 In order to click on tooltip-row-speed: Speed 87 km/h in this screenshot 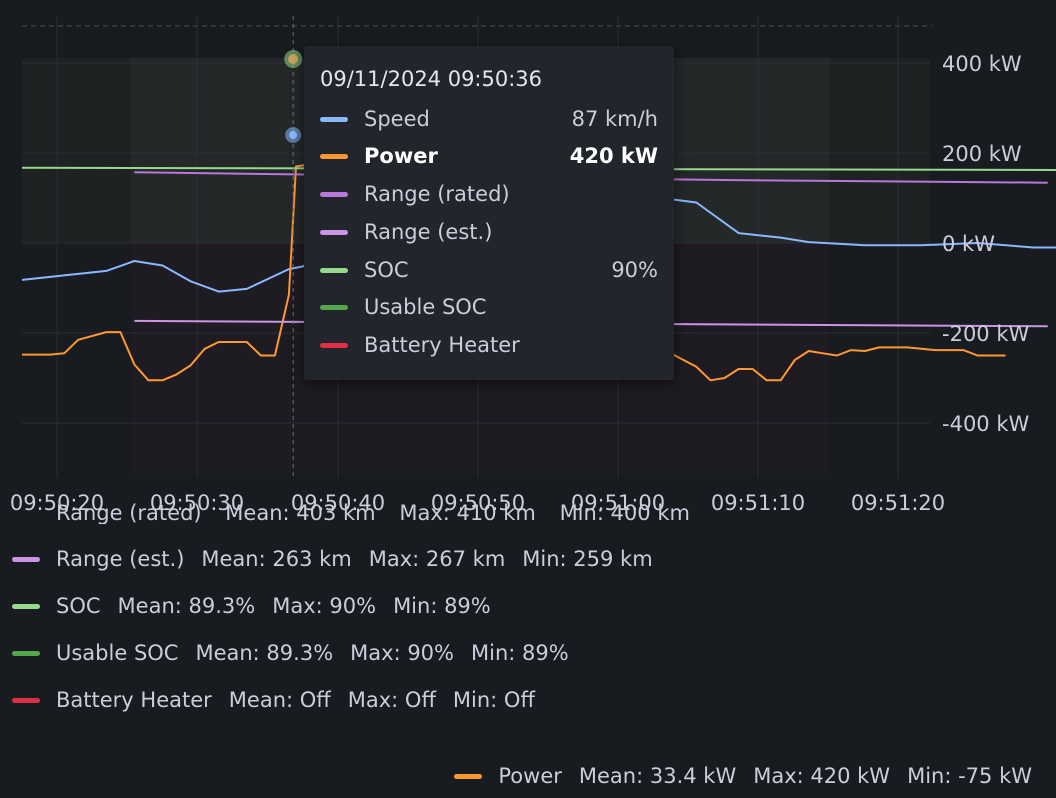, I will do `click(489, 119)`.